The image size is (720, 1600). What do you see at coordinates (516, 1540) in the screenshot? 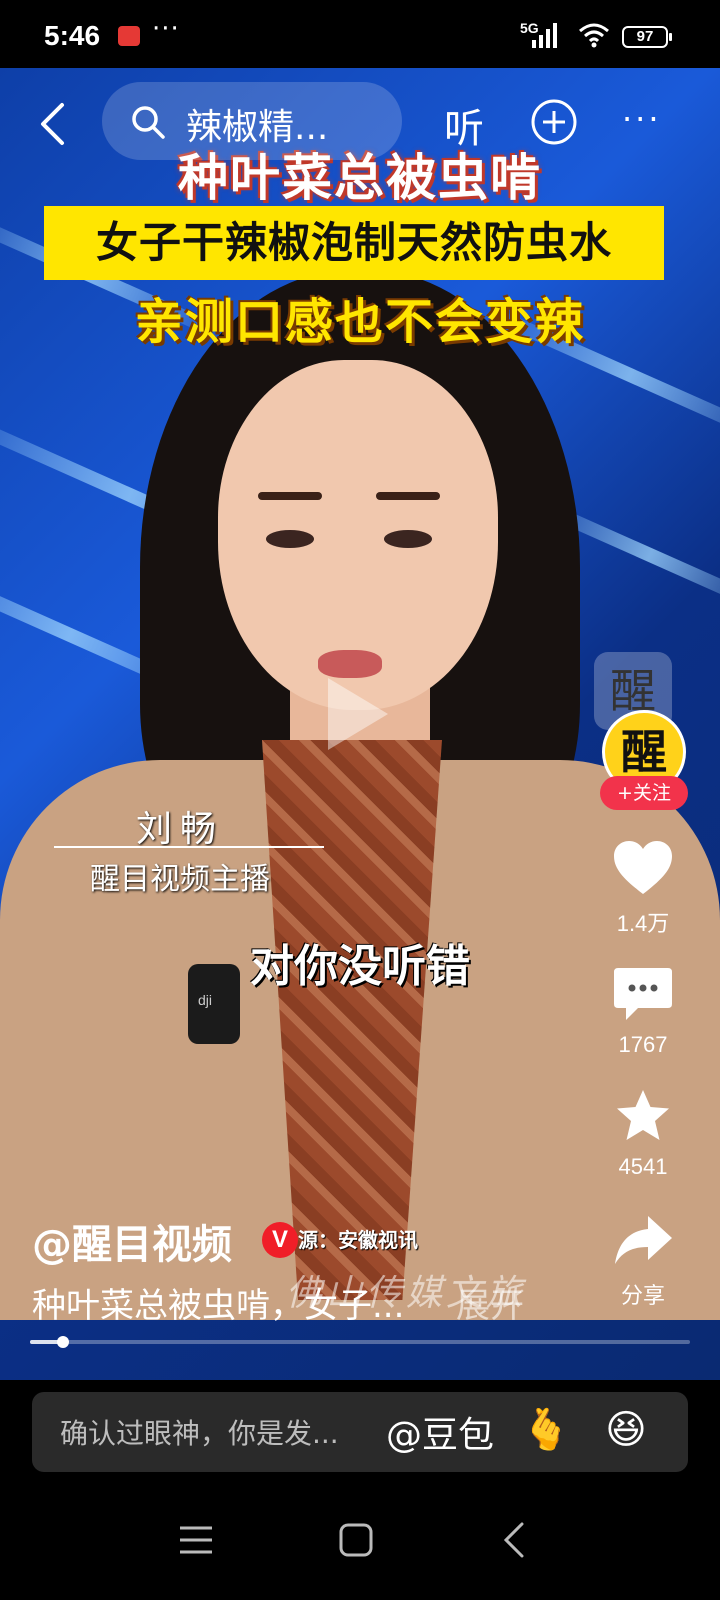
I see `back-nav-icon` at bounding box center [516, 1540].